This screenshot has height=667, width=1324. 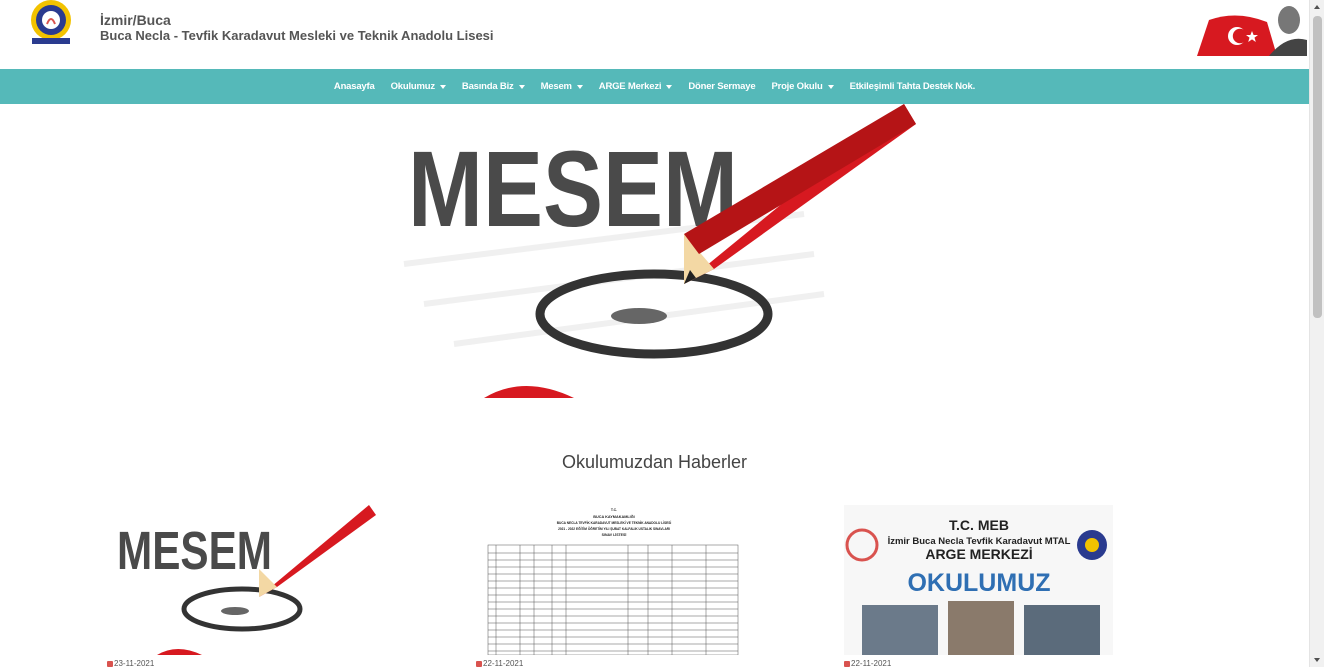 I want to click on nav-item-proje-okulu: Proje Okulu, so click(x=802, y=86).